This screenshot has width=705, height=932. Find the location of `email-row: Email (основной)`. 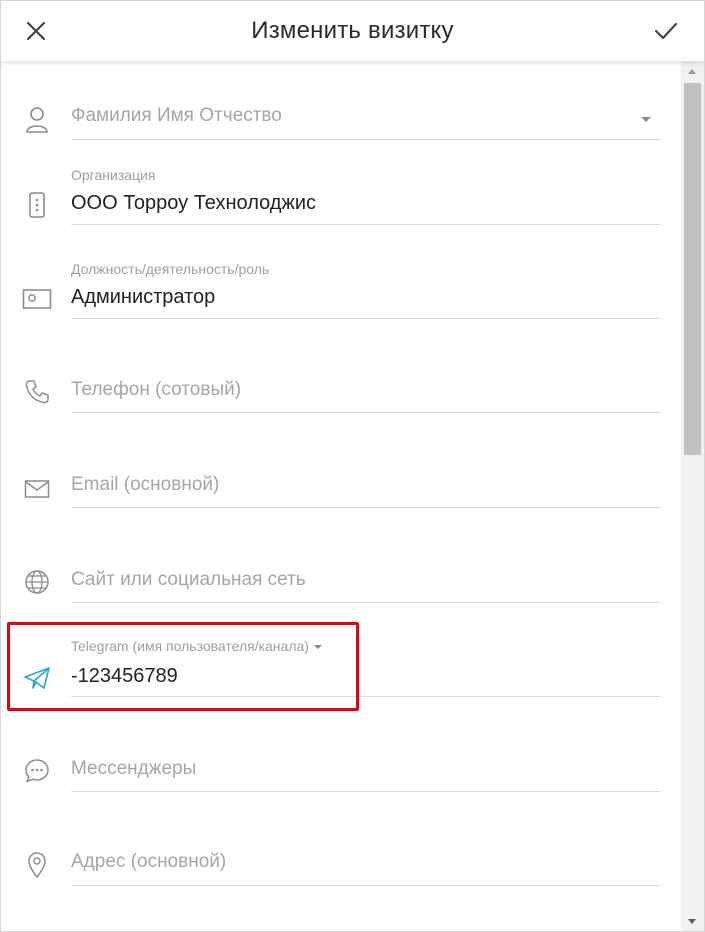

email-row: Email (основной) is located at coordinates (341, 485).